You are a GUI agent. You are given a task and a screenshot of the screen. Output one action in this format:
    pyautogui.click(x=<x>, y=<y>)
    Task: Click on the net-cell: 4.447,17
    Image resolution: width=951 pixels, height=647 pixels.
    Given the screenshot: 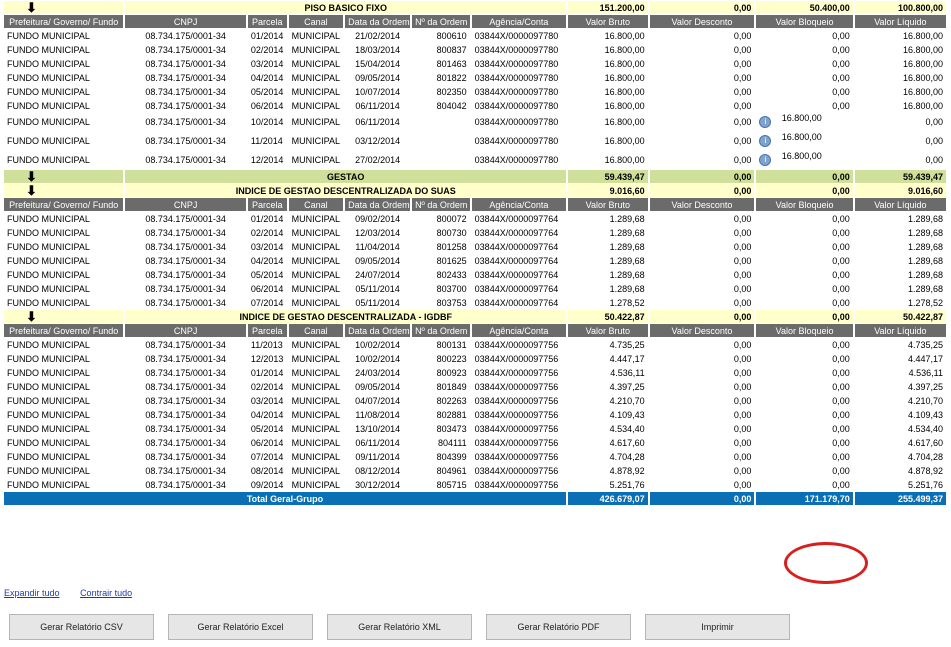 What is the action you would take?
    pyautogui.click(x=900, y=358)
    